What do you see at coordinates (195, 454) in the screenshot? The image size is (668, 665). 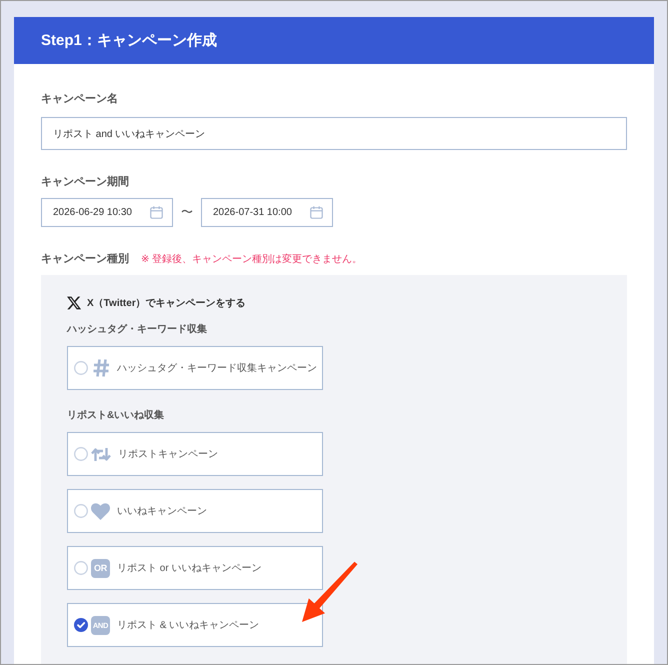 I see `radio-option: リポストキャンペーン` at bounding box center [195, 454].